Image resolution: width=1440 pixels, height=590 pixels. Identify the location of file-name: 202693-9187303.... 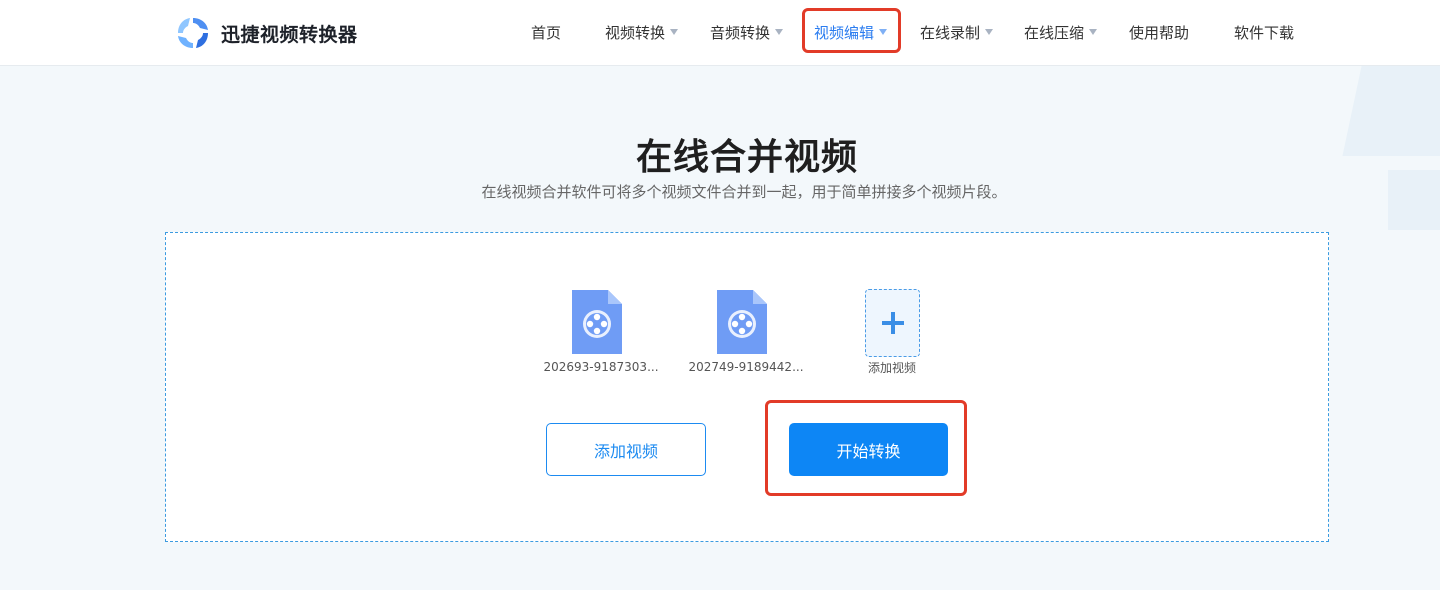
(601, 367).